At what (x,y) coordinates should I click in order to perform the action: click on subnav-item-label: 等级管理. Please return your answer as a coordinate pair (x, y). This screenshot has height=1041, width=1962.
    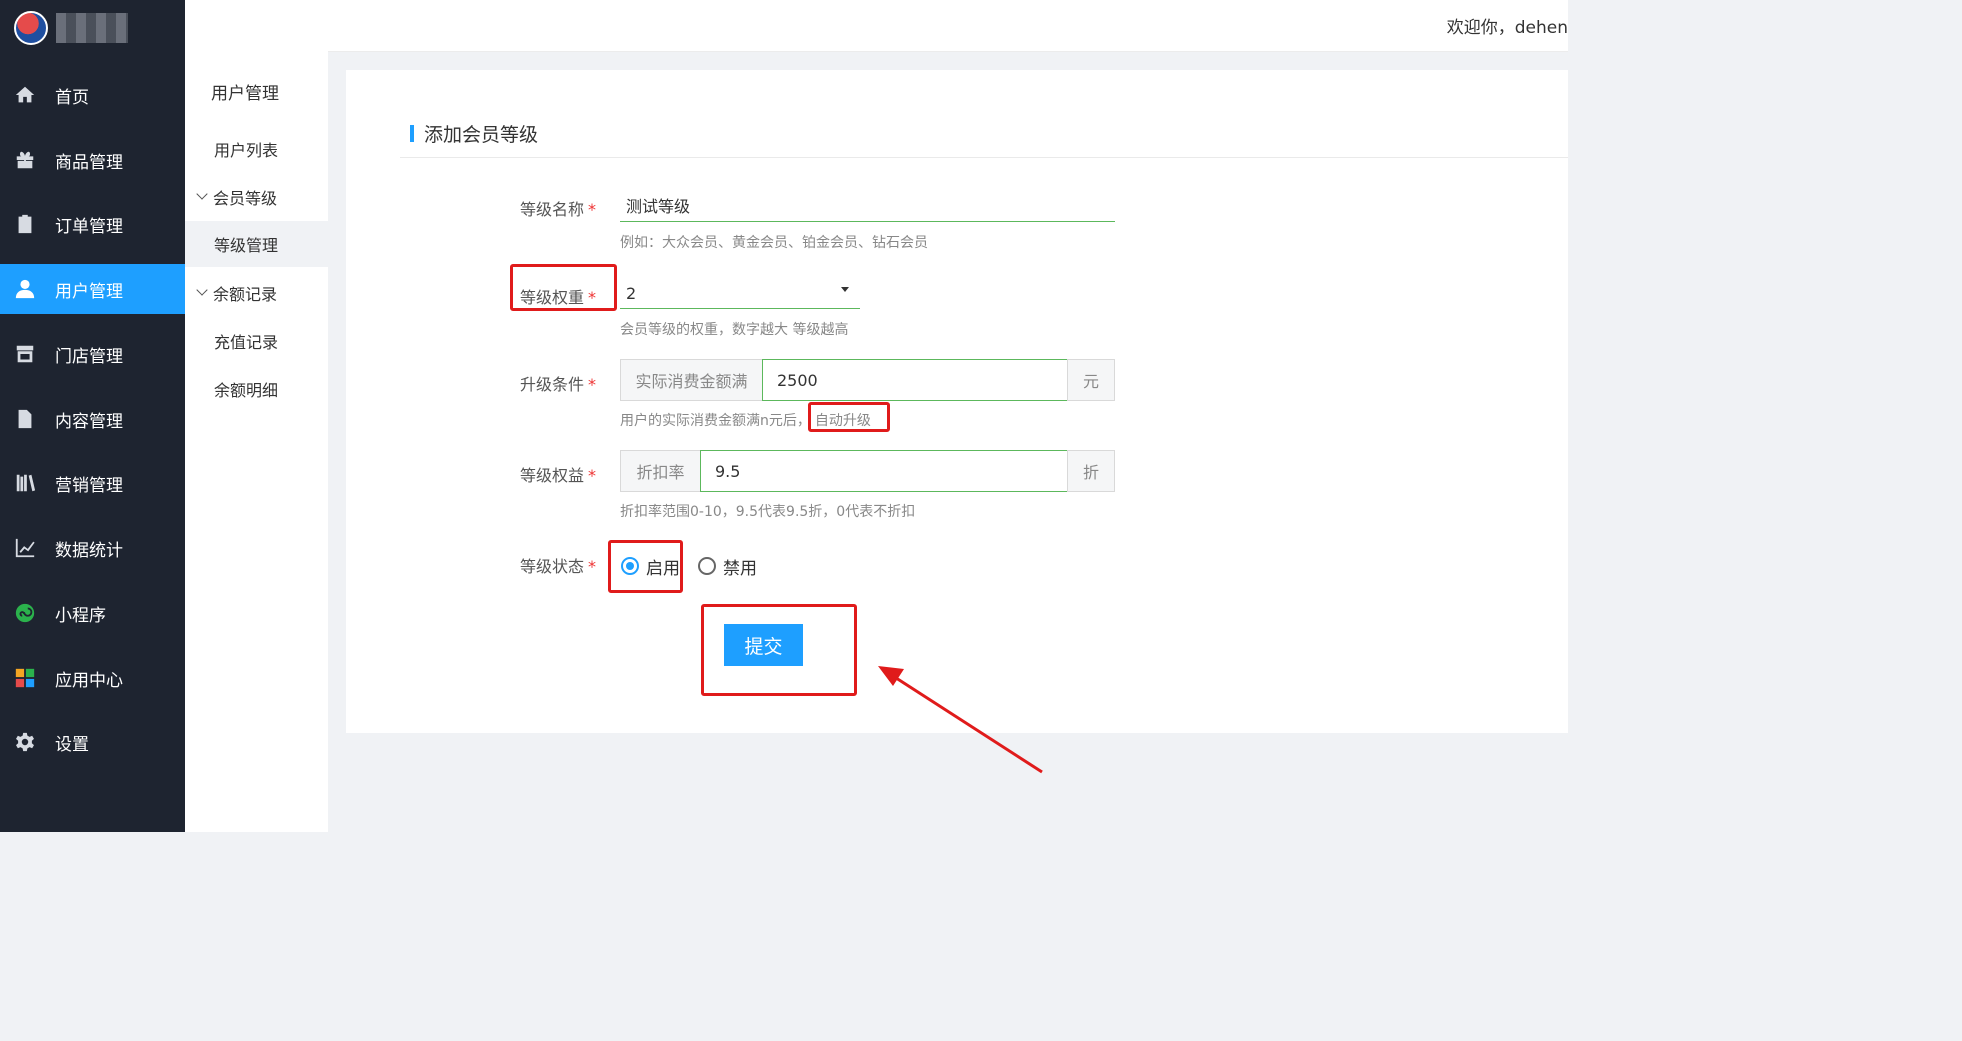
    Looking at the image, I should click on (246, 245).